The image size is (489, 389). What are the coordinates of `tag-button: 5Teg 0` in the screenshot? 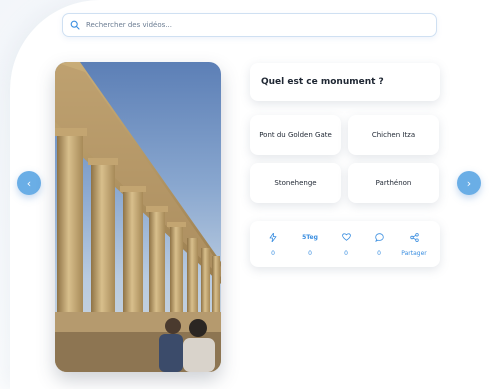 It's located at (310, 244).